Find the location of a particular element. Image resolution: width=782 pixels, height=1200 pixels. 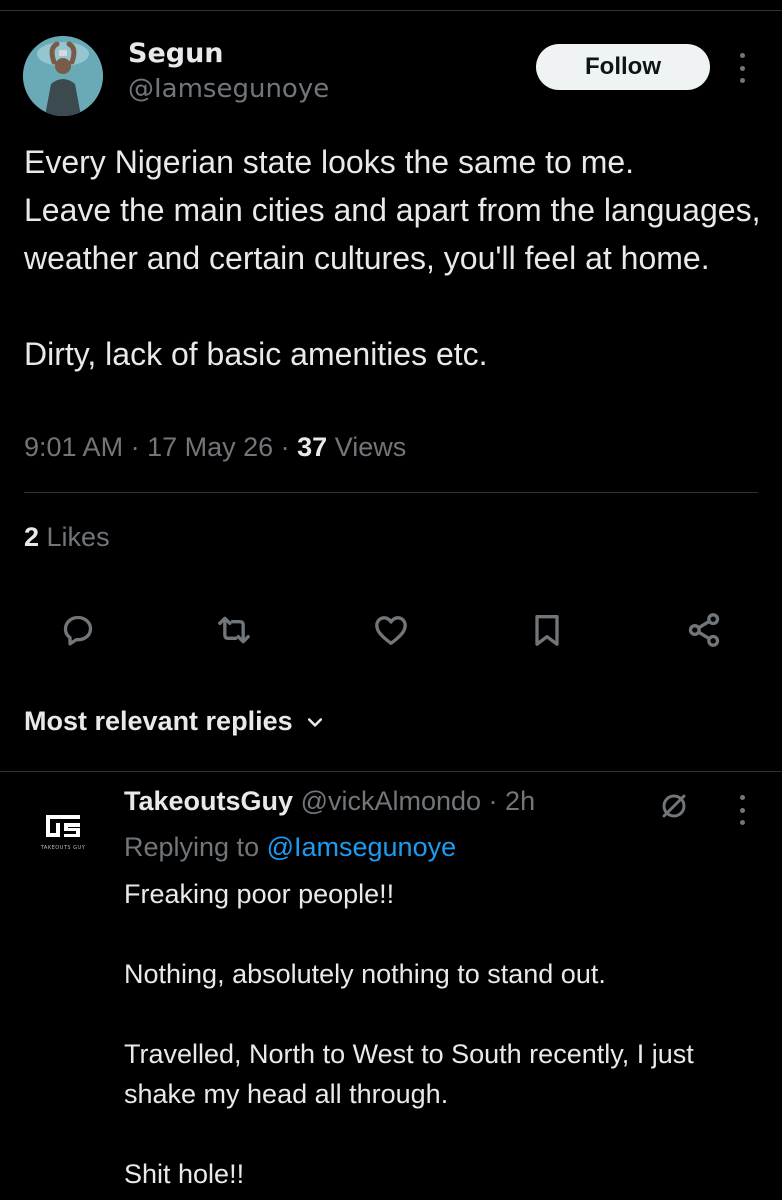

tweet-meta: 9:01 AM · 17 May 26 · 37 Views is located at coordinates (215, 447).